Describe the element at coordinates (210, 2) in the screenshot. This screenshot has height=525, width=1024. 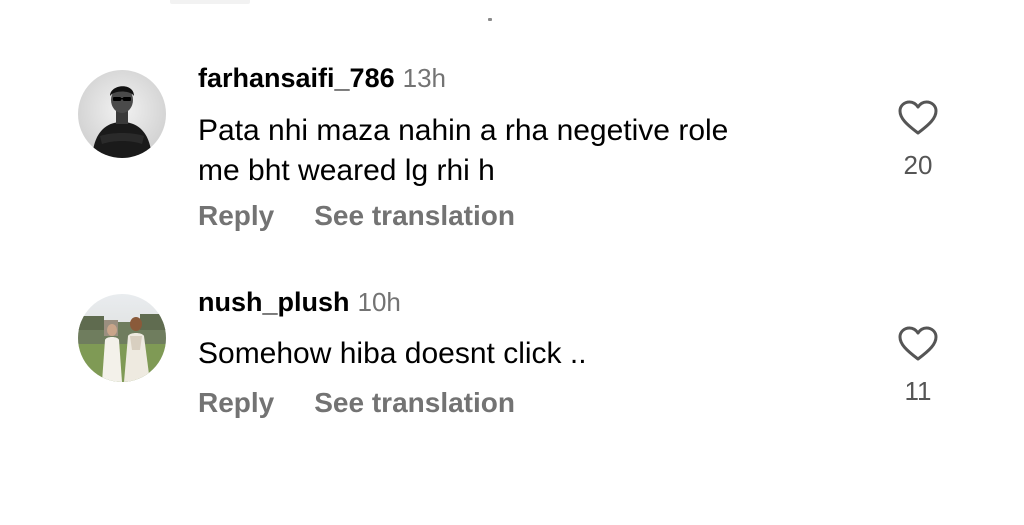
I see `previous-comment-divider` at that location.